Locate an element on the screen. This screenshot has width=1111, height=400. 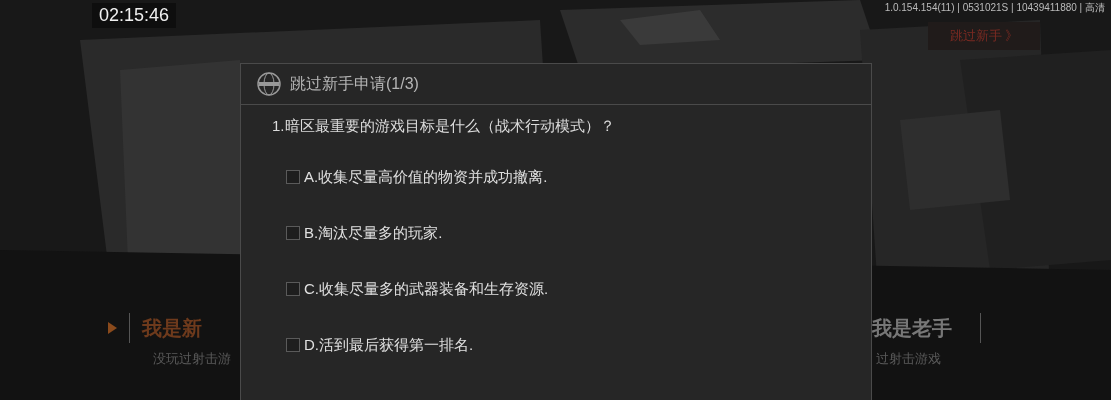
timer-label: 02:15:46 is located at coordinates (134, 15).